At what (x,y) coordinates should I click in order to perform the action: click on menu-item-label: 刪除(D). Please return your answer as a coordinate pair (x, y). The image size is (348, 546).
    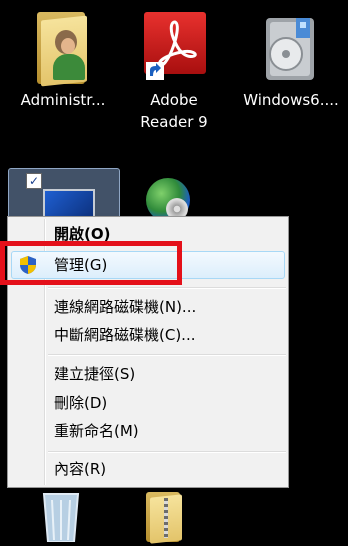
    Looking at the image, I should click on (81, 403).